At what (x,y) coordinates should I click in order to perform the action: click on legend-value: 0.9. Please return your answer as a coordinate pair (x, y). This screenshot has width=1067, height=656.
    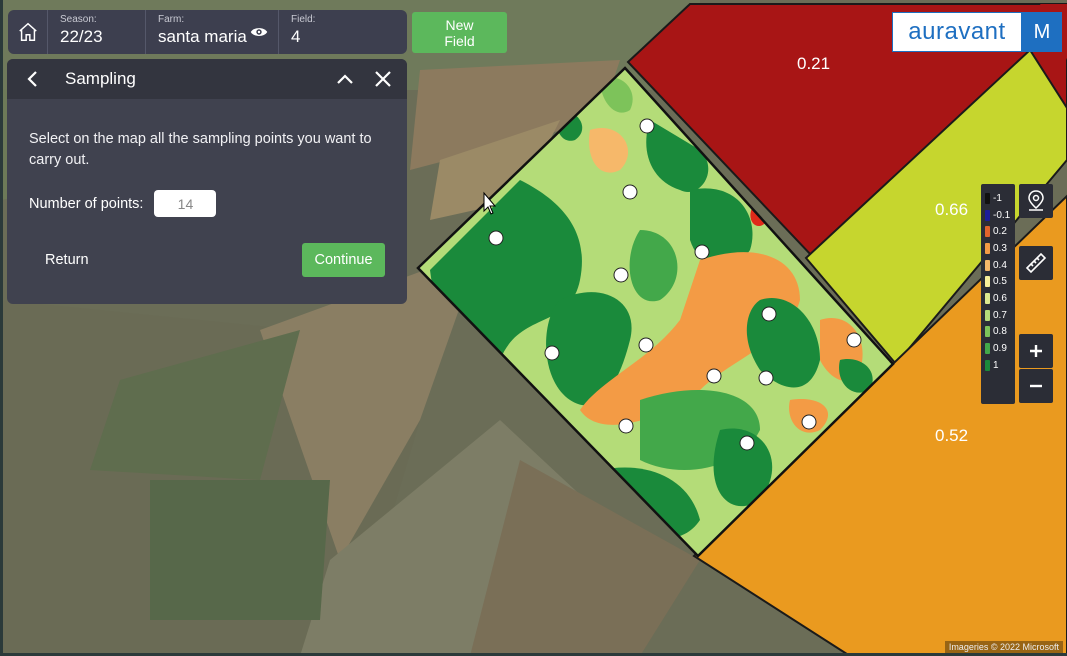
    Looking at the image, I should click on (1000, 349).